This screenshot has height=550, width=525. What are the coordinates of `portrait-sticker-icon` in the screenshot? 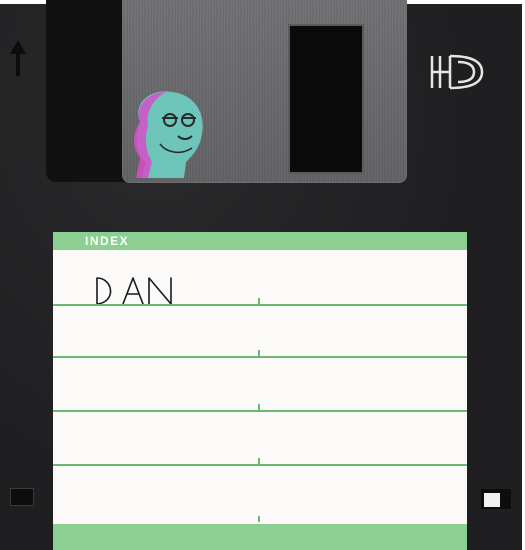 It's located at (168, 134).